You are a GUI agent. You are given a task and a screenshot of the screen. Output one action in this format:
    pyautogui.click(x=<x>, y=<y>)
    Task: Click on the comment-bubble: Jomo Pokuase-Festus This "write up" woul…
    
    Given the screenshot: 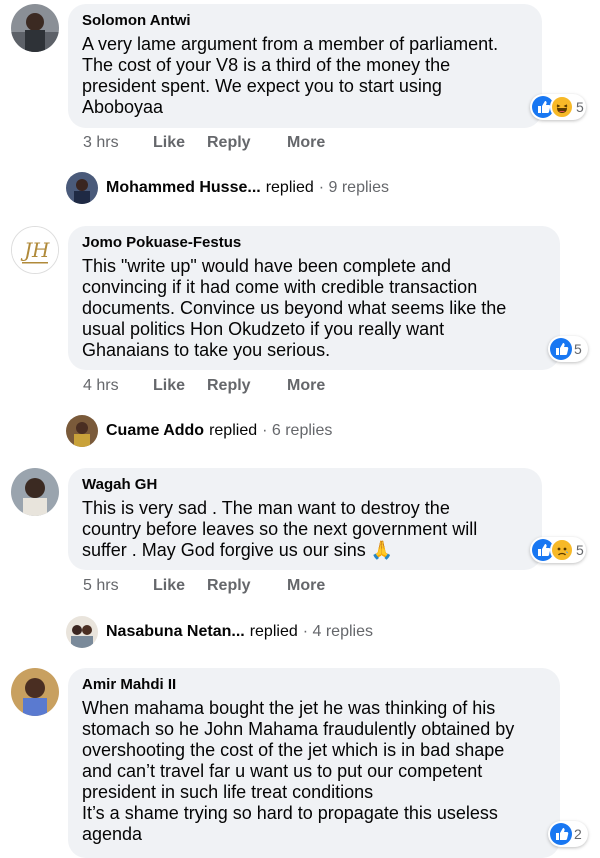 What is the action you would take?
    pyautogui.click(x=314, y=298)
    